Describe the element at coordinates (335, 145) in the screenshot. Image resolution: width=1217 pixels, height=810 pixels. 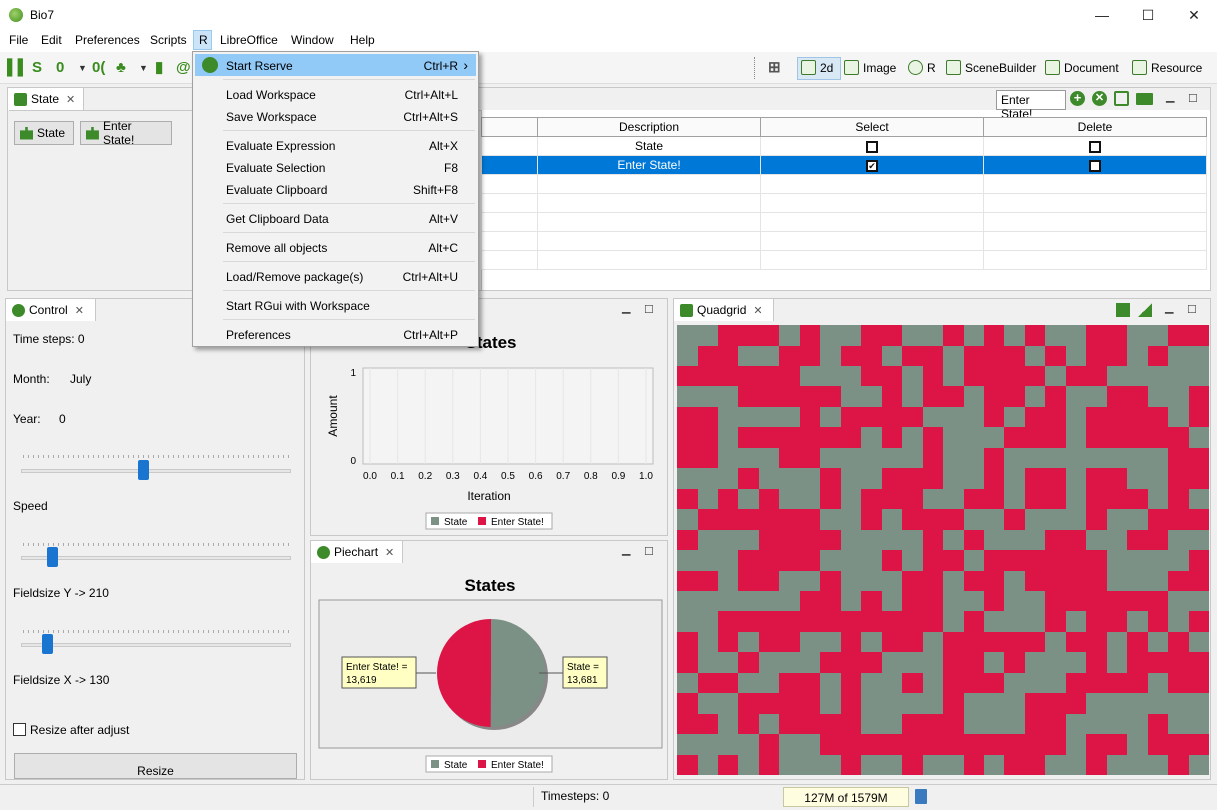
I see `r-menu-item: Evaluate Expression Alt+X` at that location.